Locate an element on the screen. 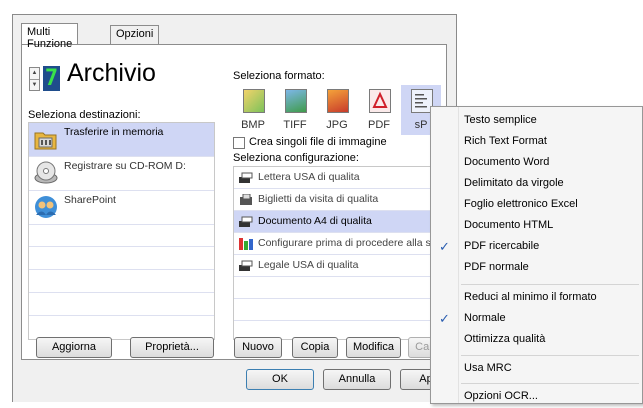 The image size is (643, 408). format-jpg: JPG is located at coordinates (337, 110).